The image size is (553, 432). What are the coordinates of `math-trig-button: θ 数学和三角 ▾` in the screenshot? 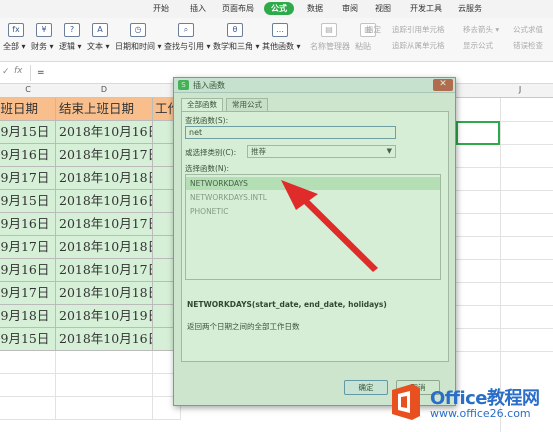 It's located at (236, 40).